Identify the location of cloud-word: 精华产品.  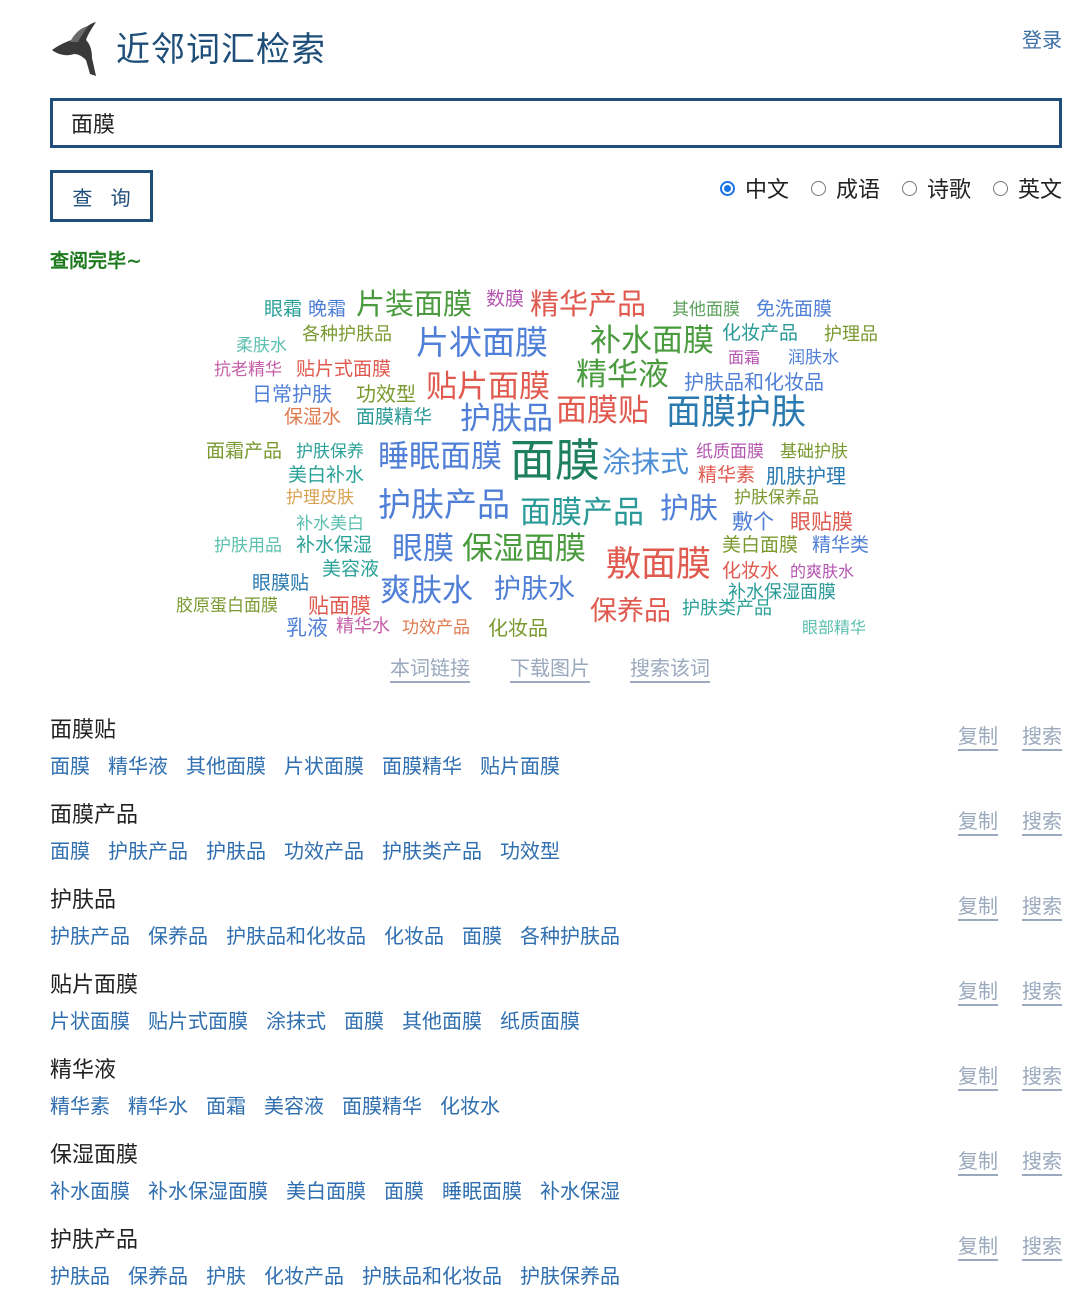
(588, 304).